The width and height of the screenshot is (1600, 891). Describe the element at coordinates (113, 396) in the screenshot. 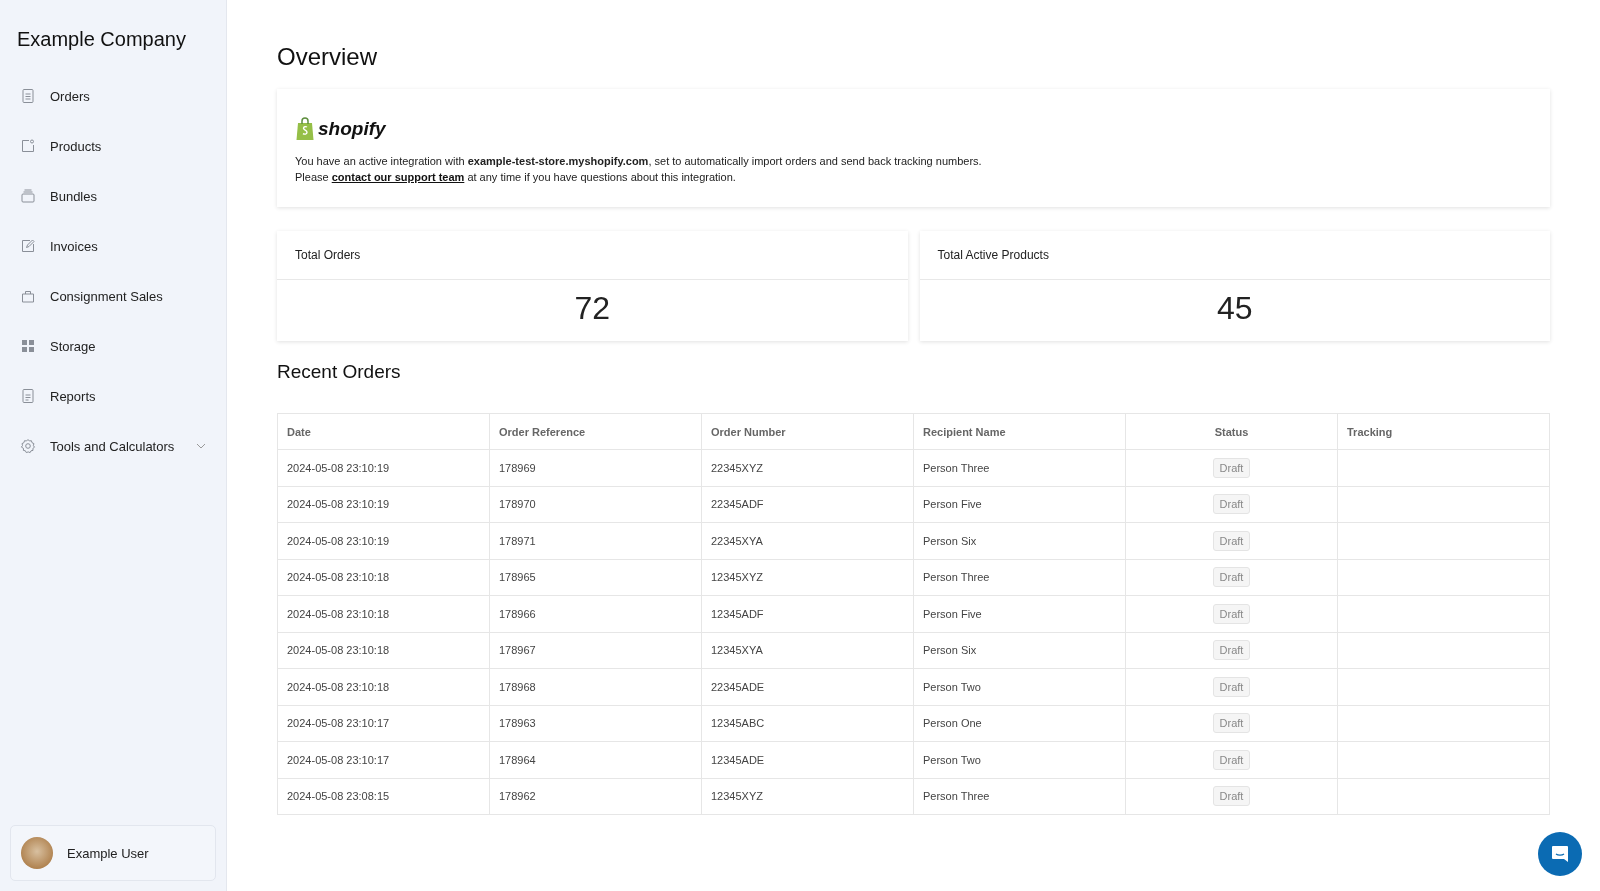

I see `sidebar-item: Reports` at that location.